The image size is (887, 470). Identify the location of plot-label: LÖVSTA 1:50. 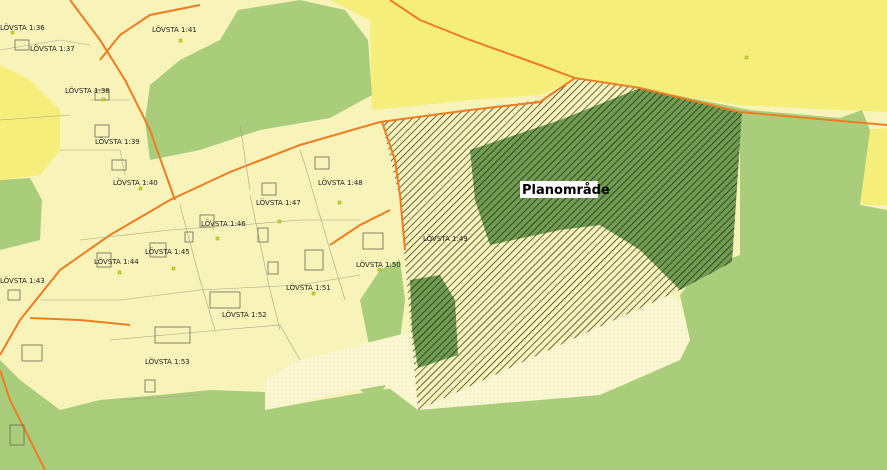
(378, 264).